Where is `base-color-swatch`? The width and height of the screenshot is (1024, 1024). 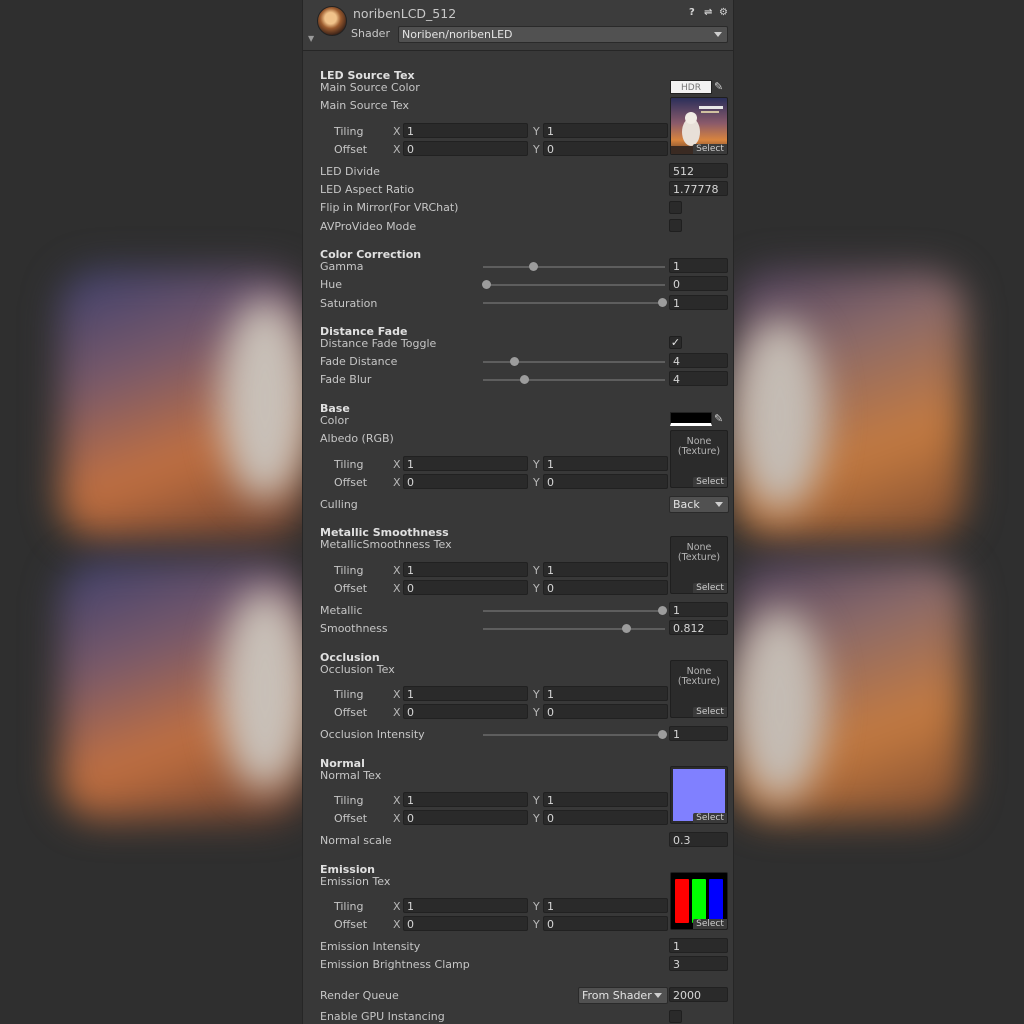
base-color-swatch is located at coordinates (691, 419).